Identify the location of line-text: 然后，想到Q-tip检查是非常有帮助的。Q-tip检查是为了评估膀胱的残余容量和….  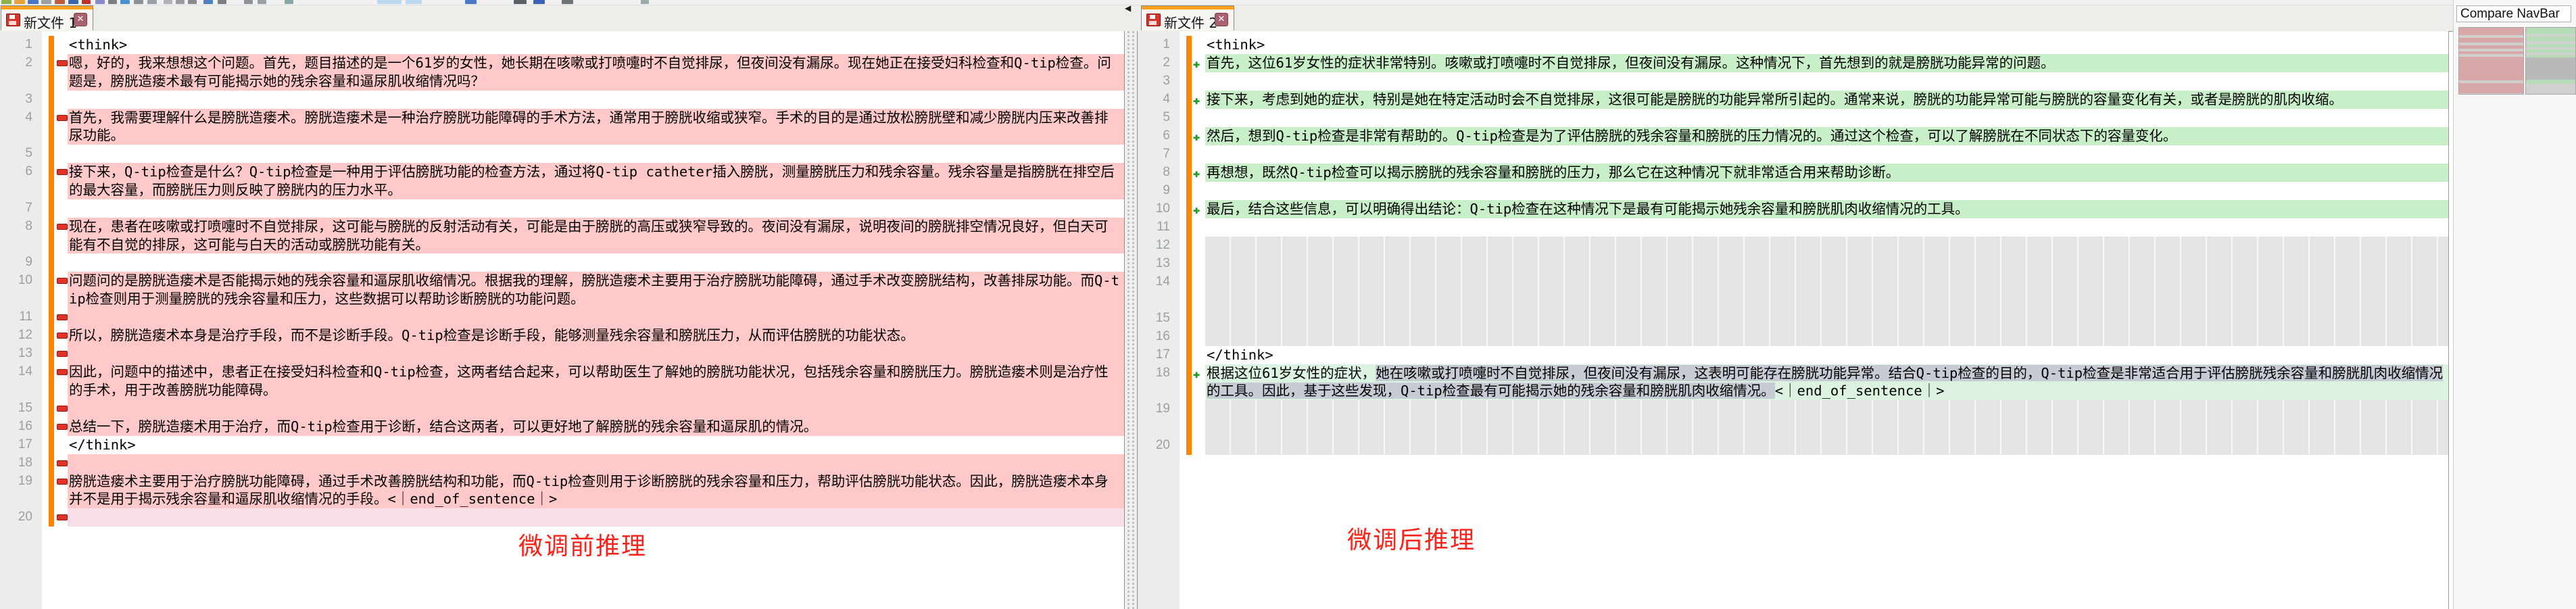
(1827, 136).